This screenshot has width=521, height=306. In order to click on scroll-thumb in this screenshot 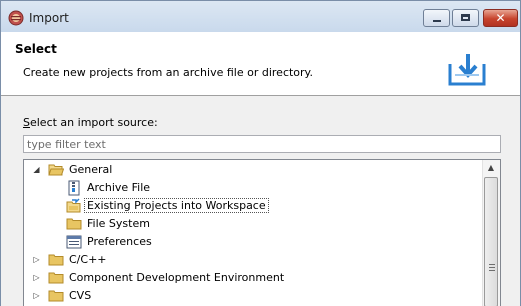, I will do `click(491, 241)`.